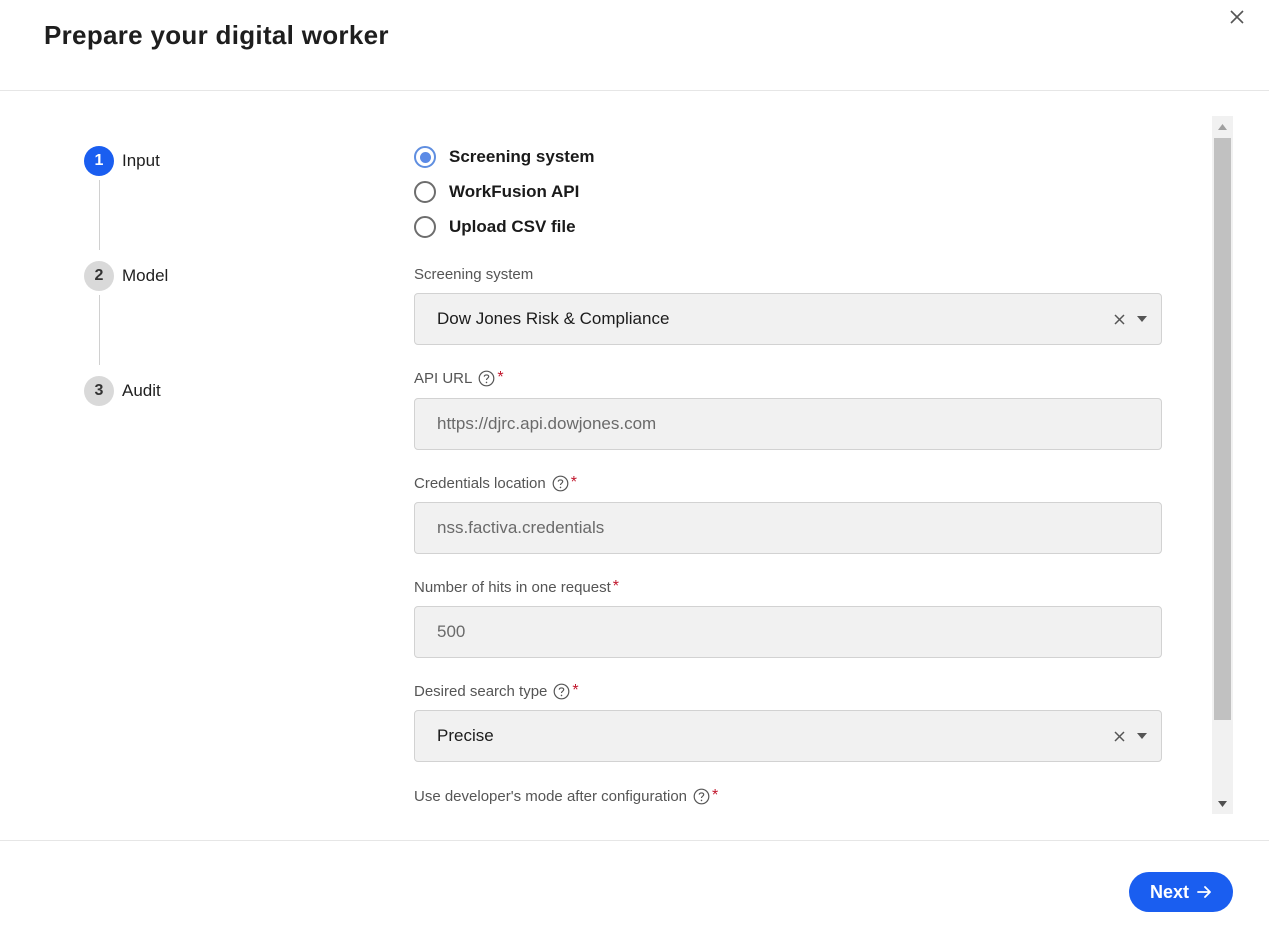 Image resolution: width=1269 pixels, height=935 pixels. Describe the element at coordinates (1222, 429) in the screenshot. I see `scrollbar-thumb` at that location.